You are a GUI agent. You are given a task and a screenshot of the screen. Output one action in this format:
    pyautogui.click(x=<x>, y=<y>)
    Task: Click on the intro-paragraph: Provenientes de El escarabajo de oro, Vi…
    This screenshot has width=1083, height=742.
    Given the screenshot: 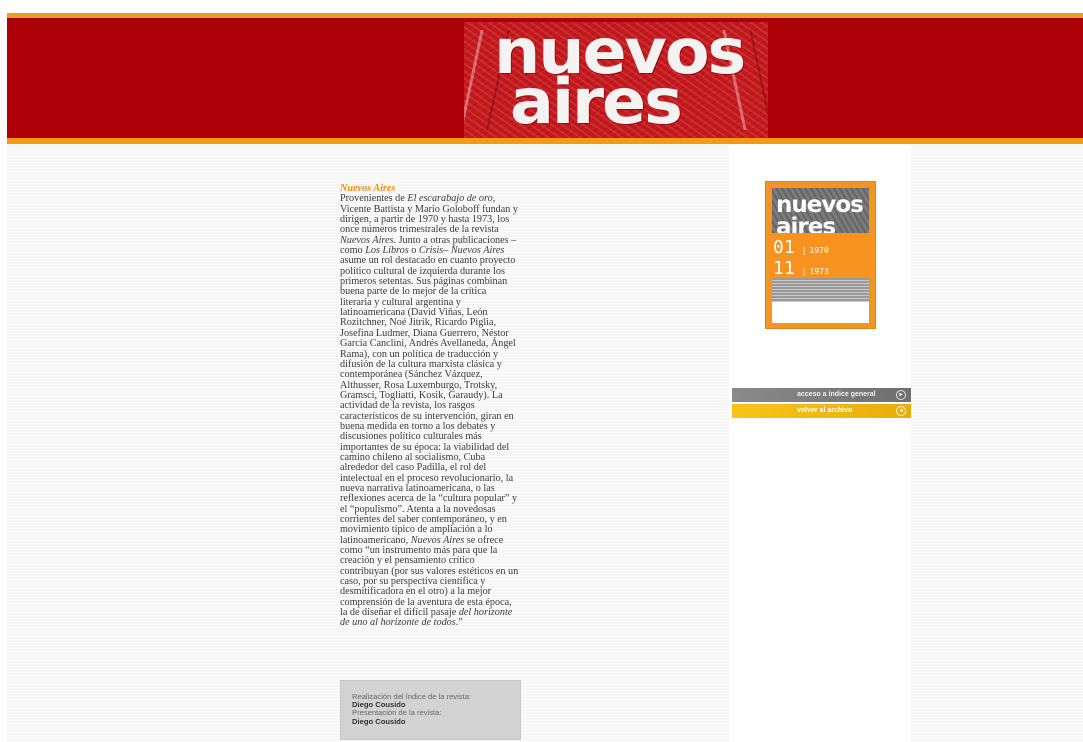 What is the action you would take?
    pyautogui.click(x=429, y=411)
    